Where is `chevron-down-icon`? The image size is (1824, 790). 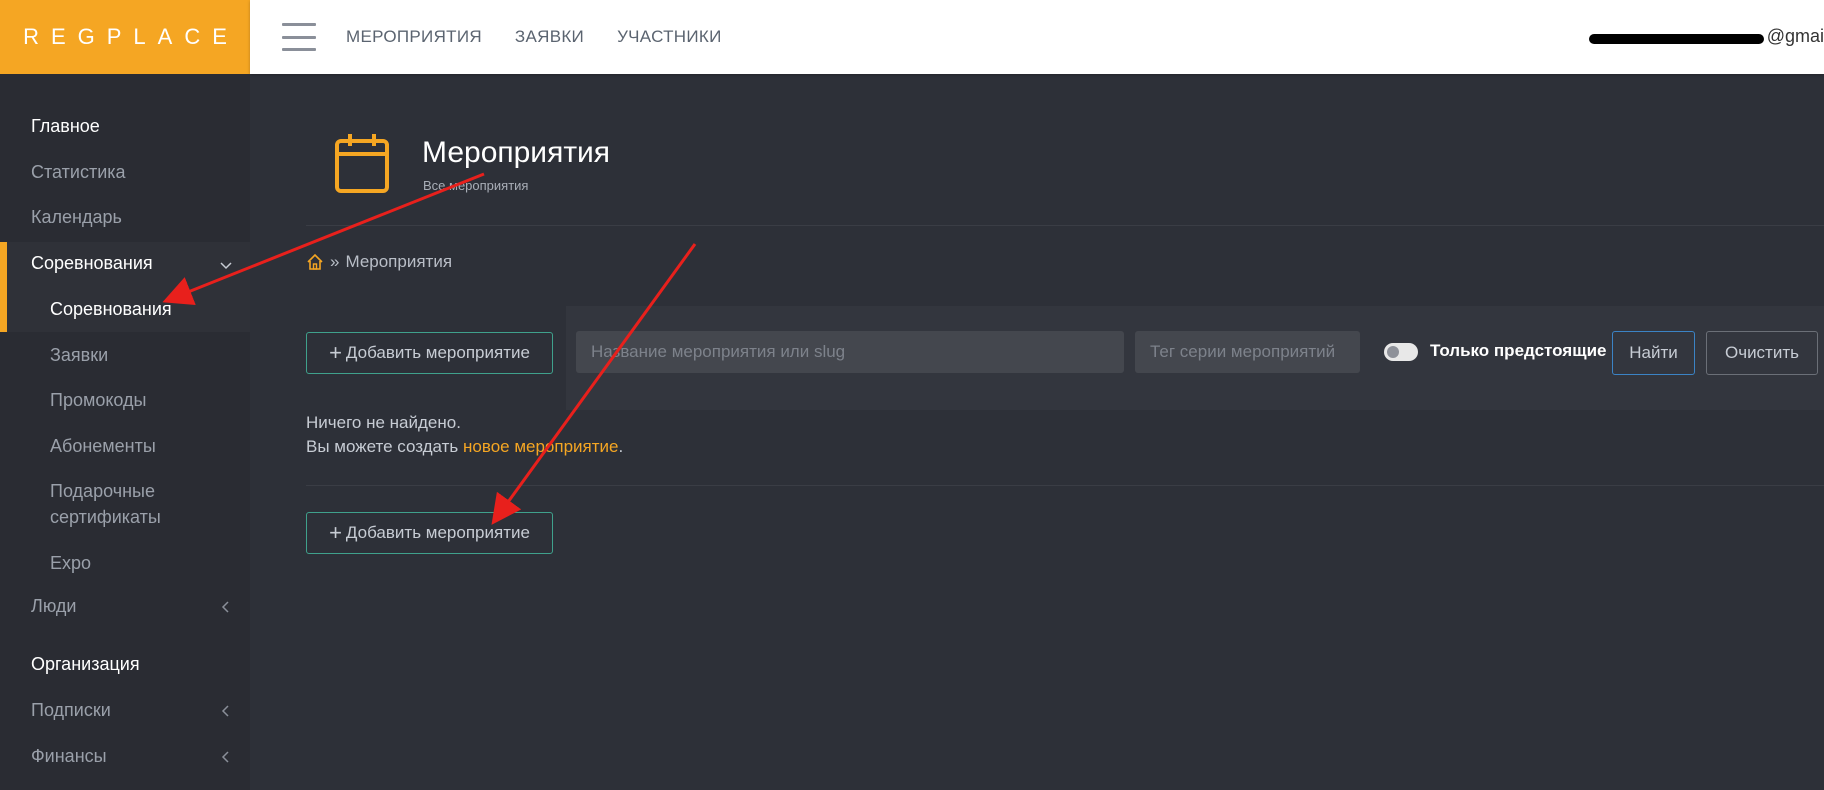 chevron-down-icon is located at coordinates (226, 266).